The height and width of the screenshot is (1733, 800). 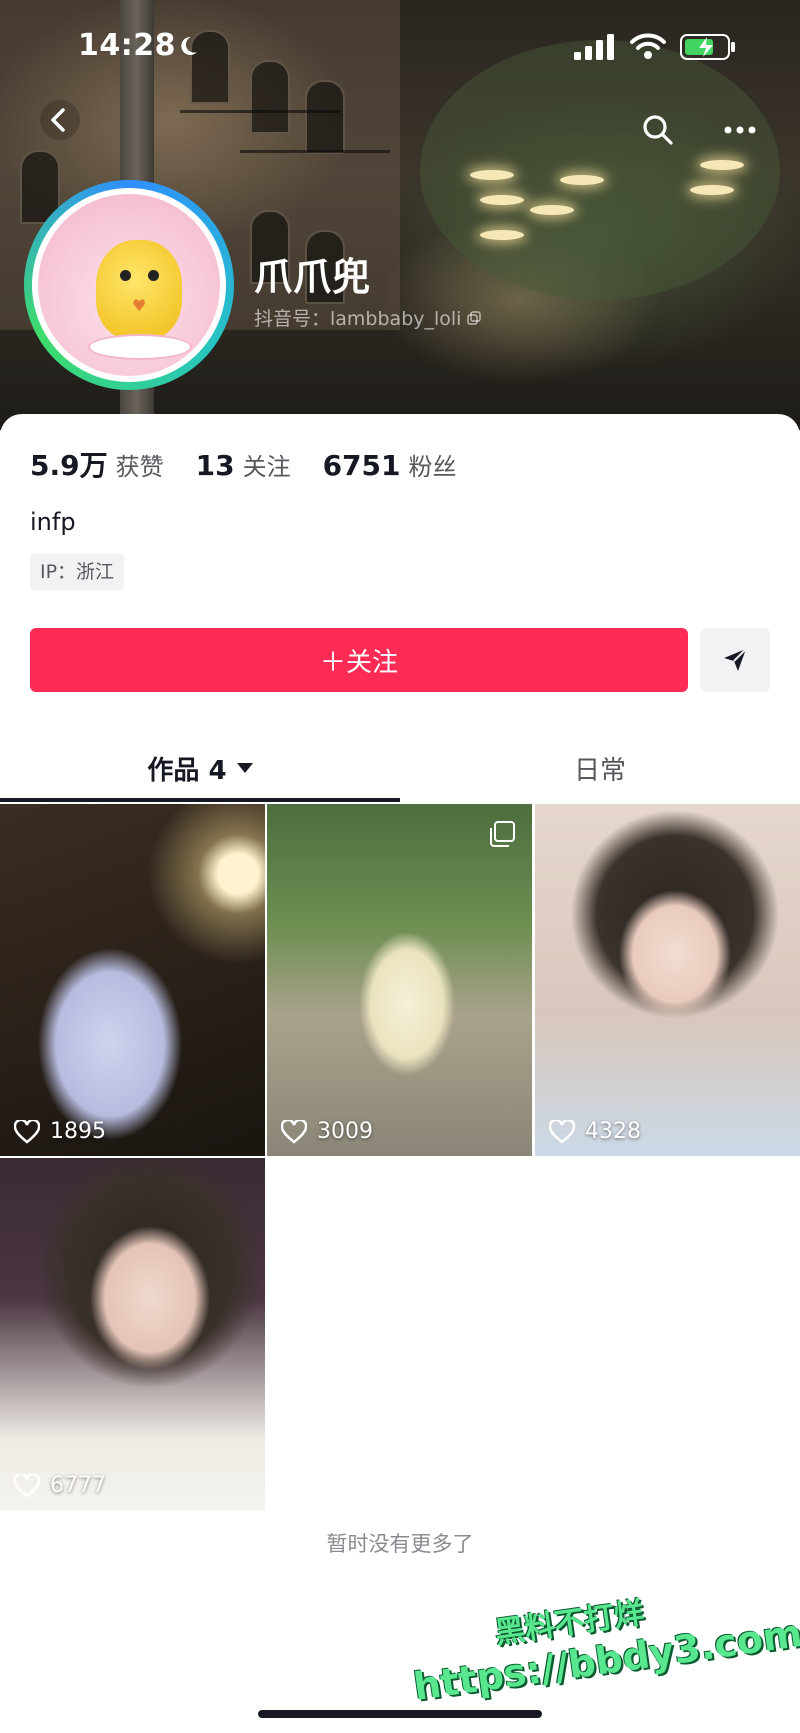 What do you see at coordinates (140, 347) in the screenshot?
I see `avatar-bowl` at bounding box center [140, 347].